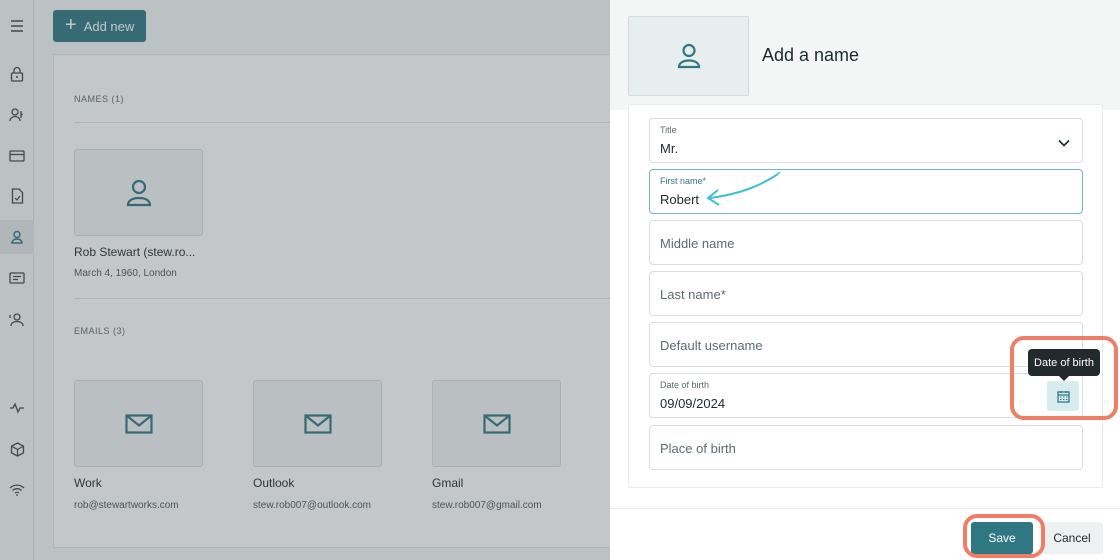 The image size is (1120, 560). I want to click on default-username-placeholder: Default username, so click(711, 345).